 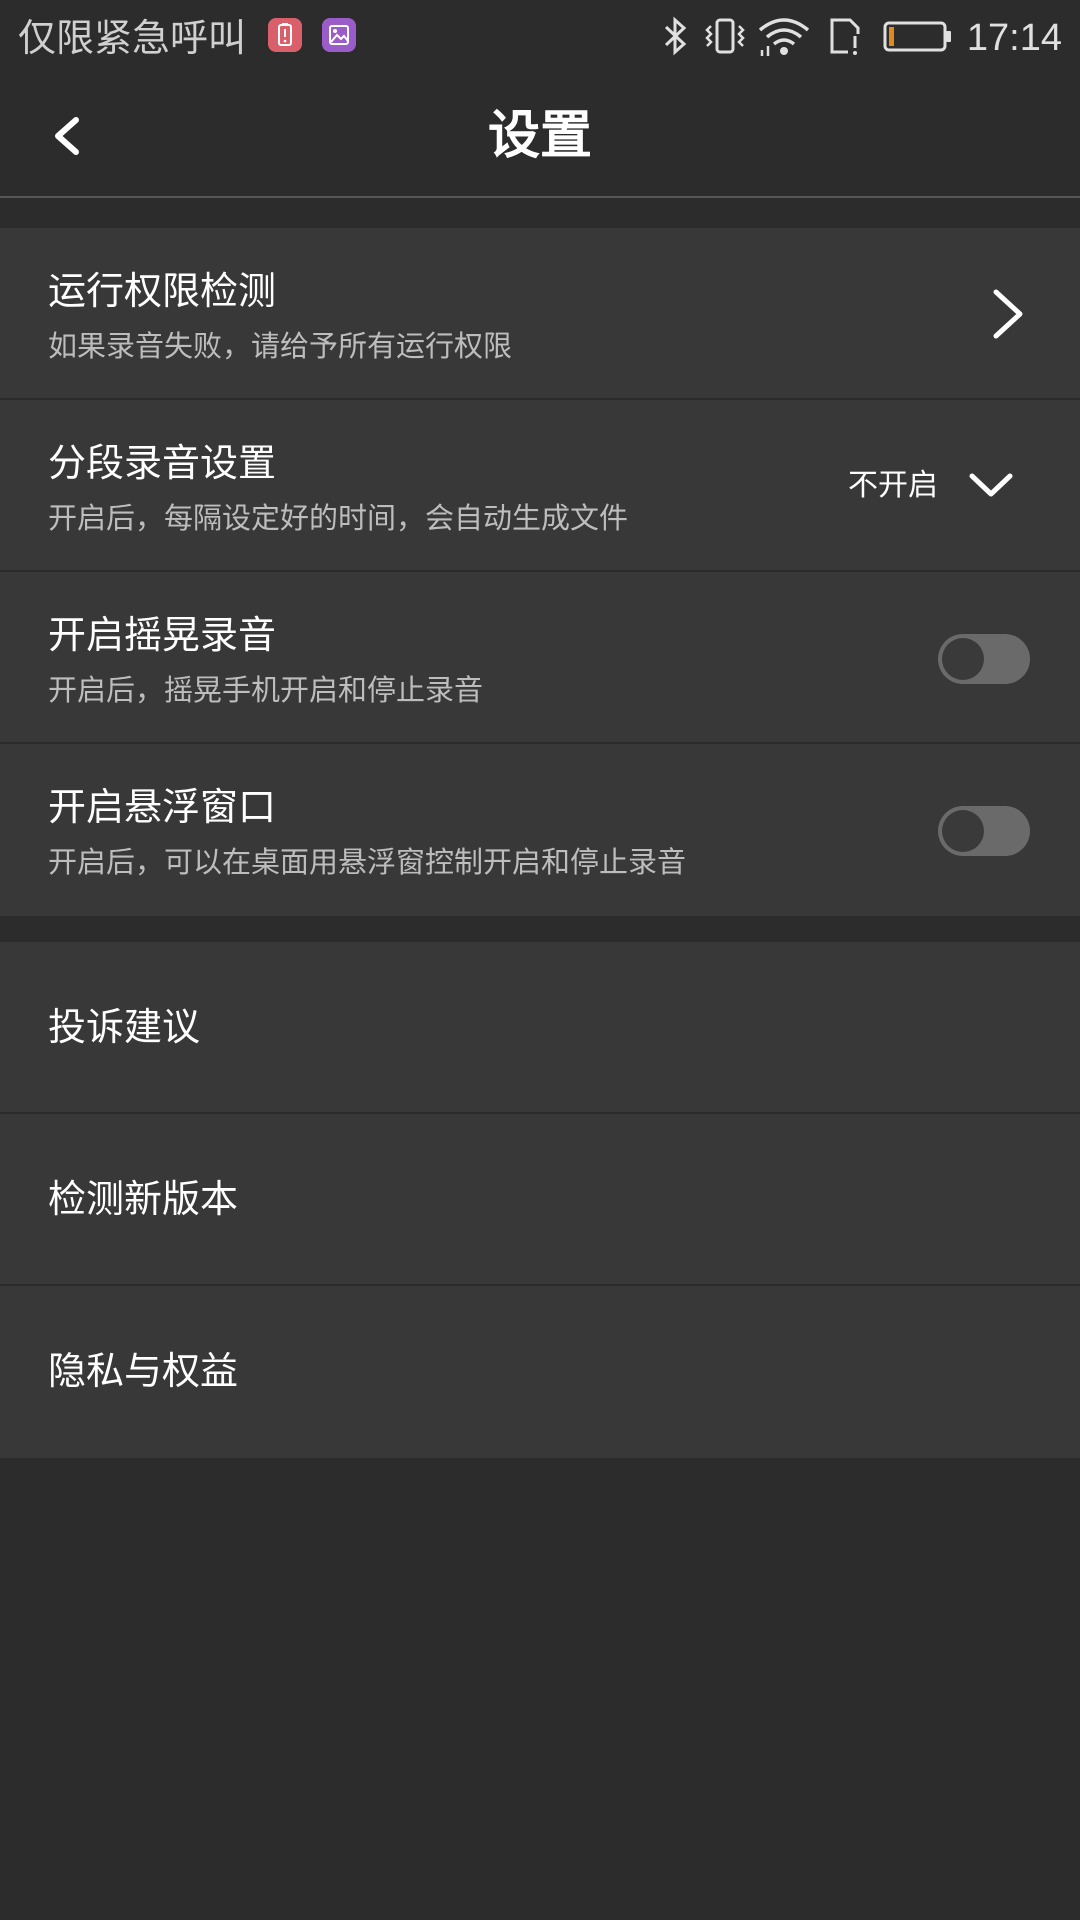 I want to click on bluetooth-icon, so click(x=675, y=36).